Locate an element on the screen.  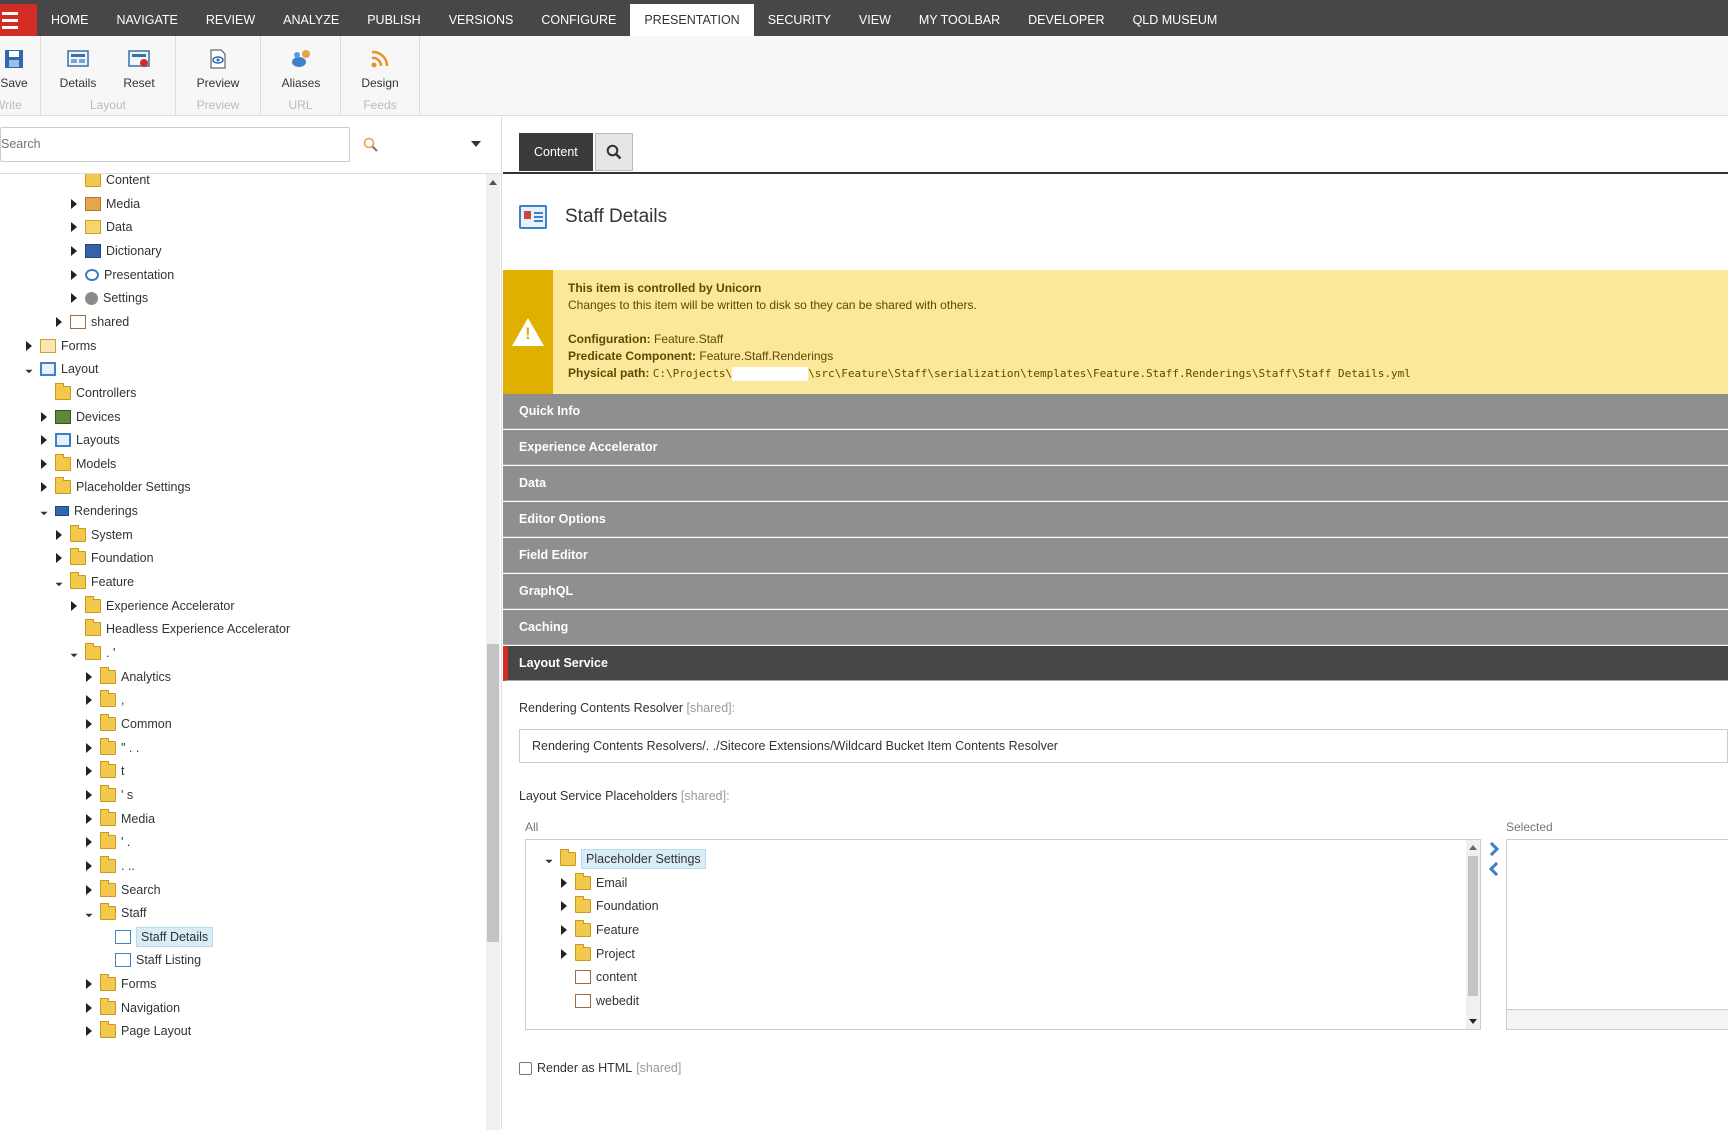
tree-item: Content is located at coordinates (109, 182).